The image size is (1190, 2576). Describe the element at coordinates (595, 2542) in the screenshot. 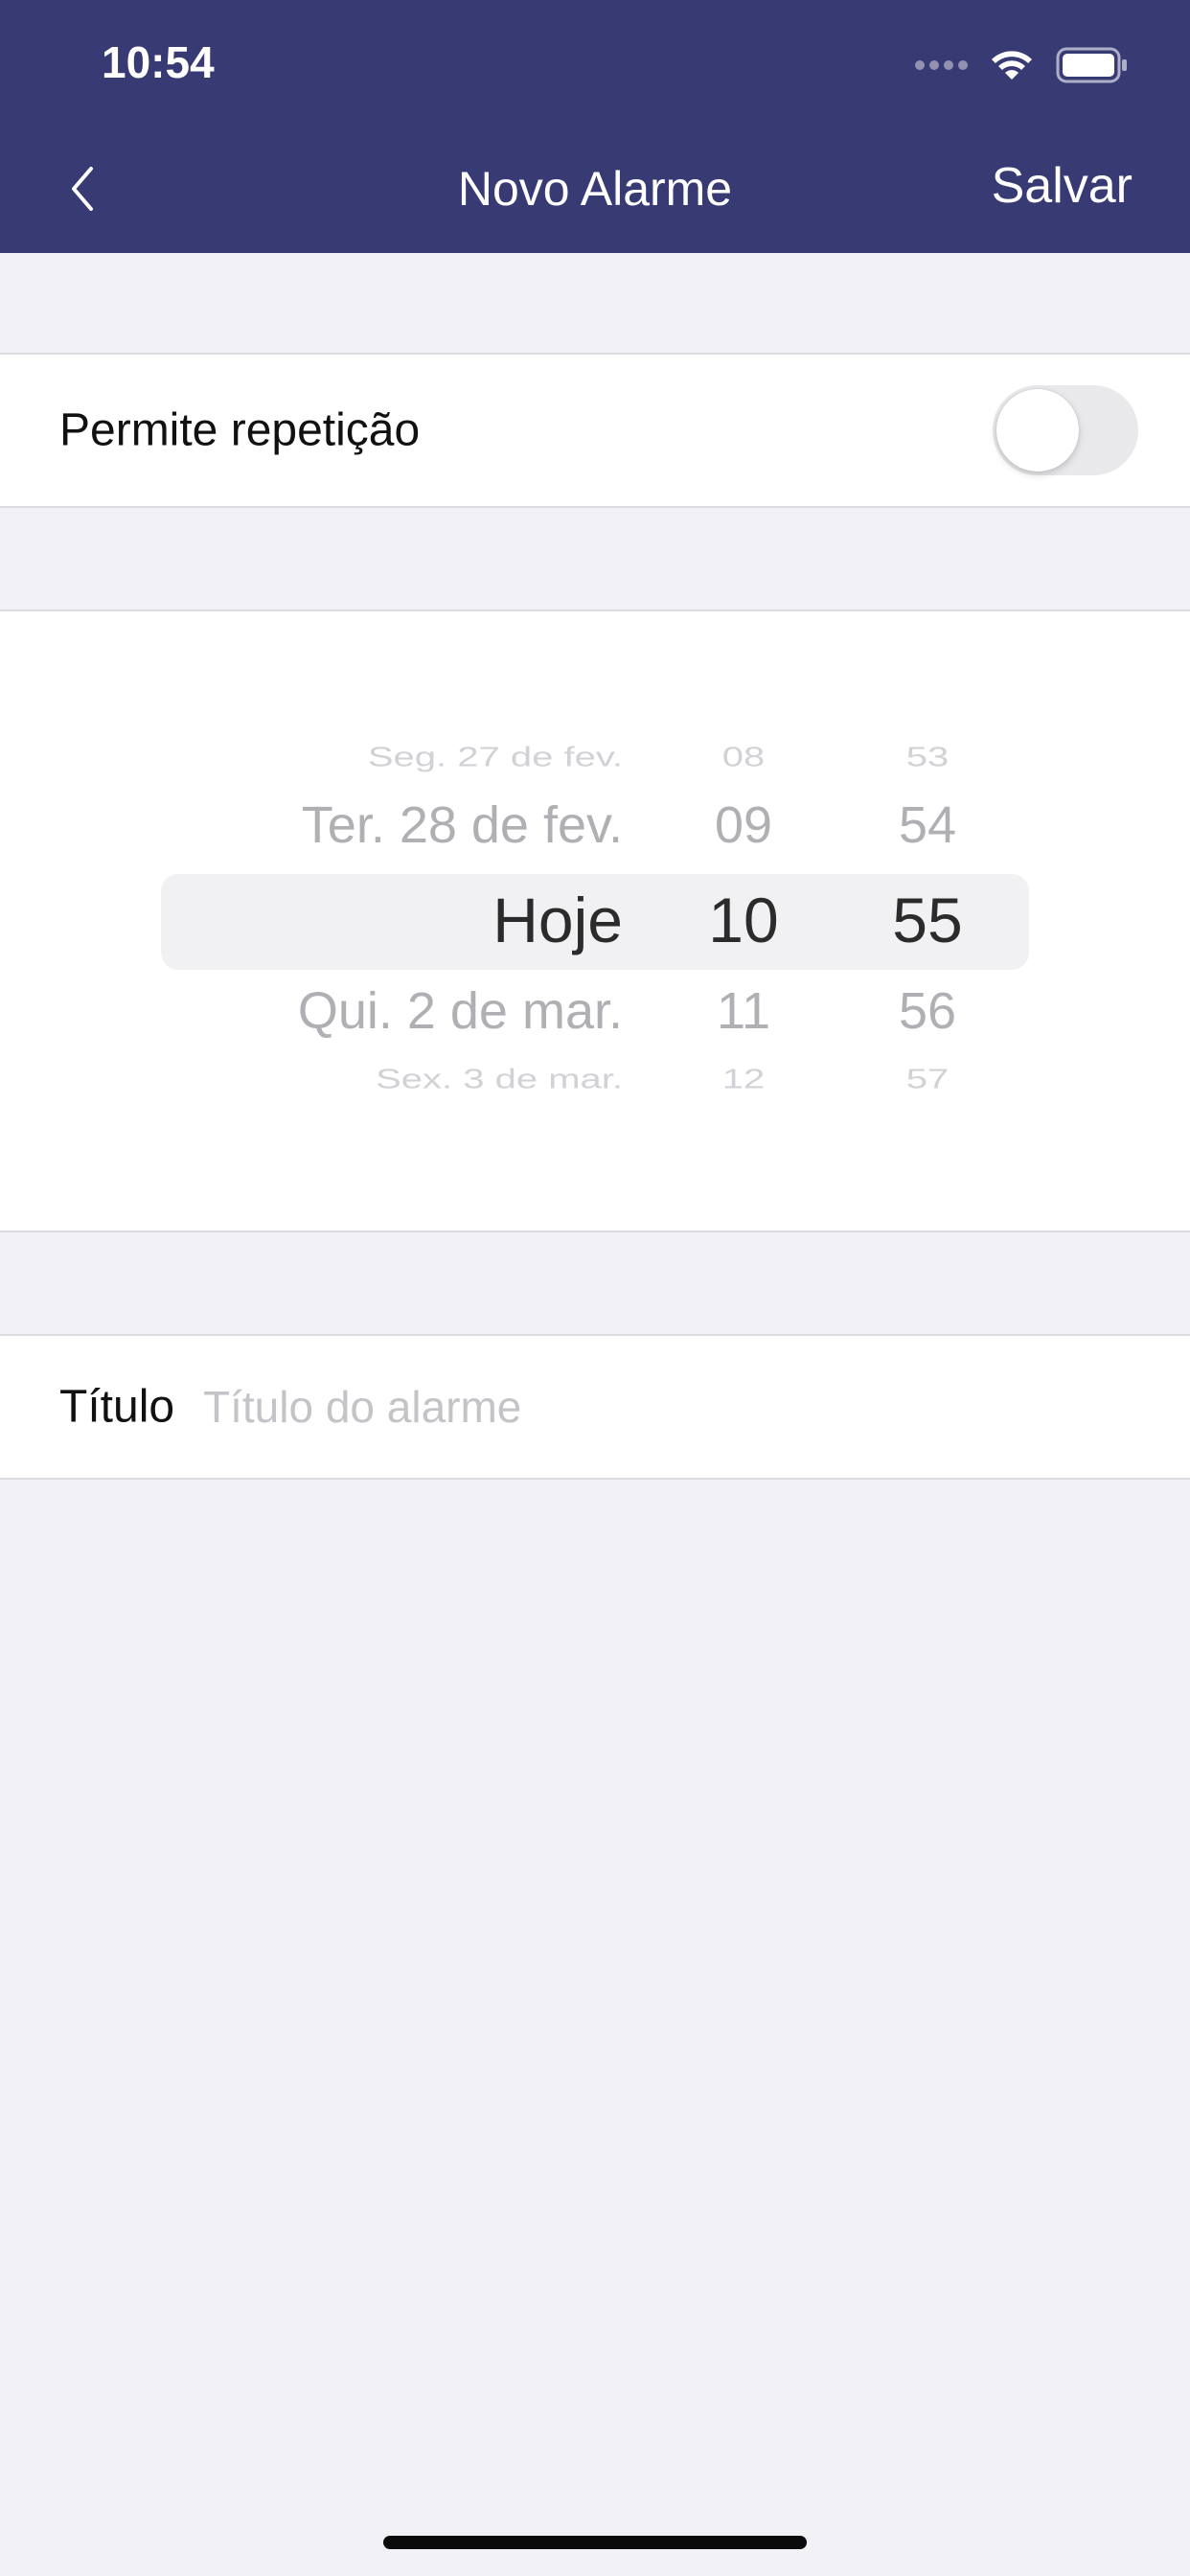

I see `home-indicator` at that location.